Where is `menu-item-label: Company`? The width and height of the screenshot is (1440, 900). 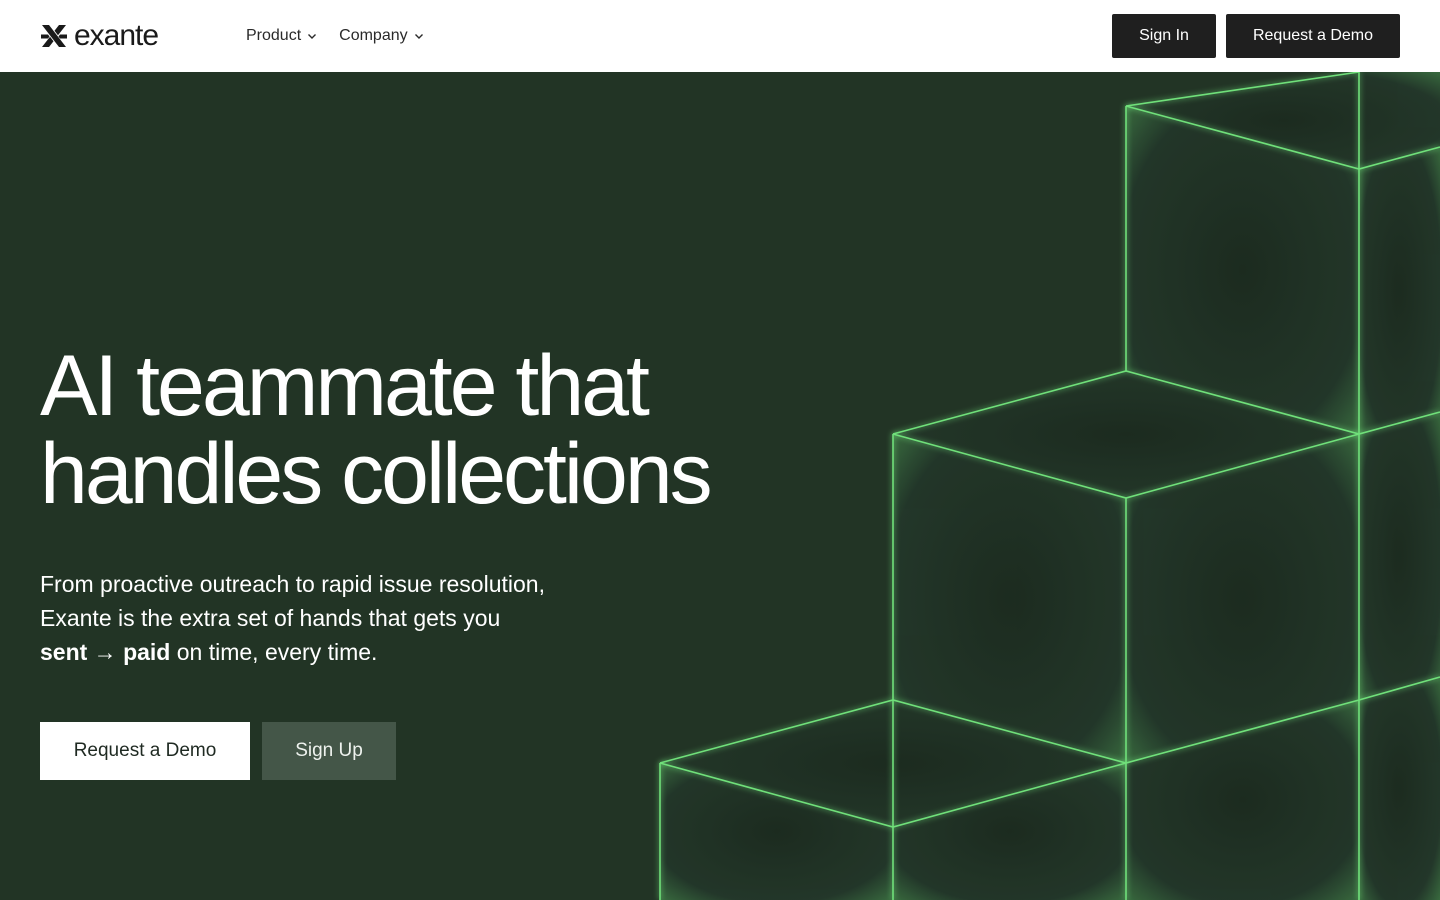
menu-item-label: Company is located at coordinates (373, 35).